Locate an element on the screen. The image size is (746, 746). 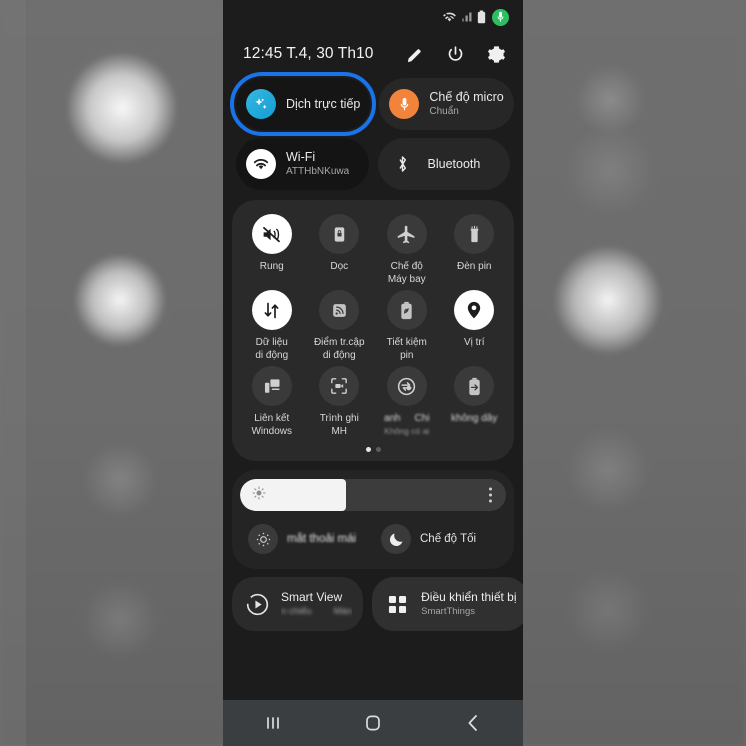
dark-mode-moon-icon is located at coordinates (396, 539).